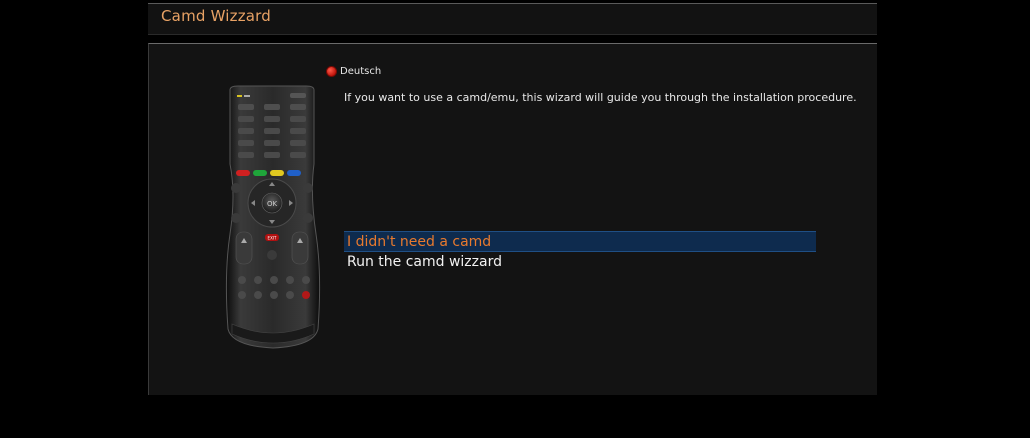 The width and height of the screenshot is (1030, 438). I want to click on svg-text: OK, so click(272, 204).